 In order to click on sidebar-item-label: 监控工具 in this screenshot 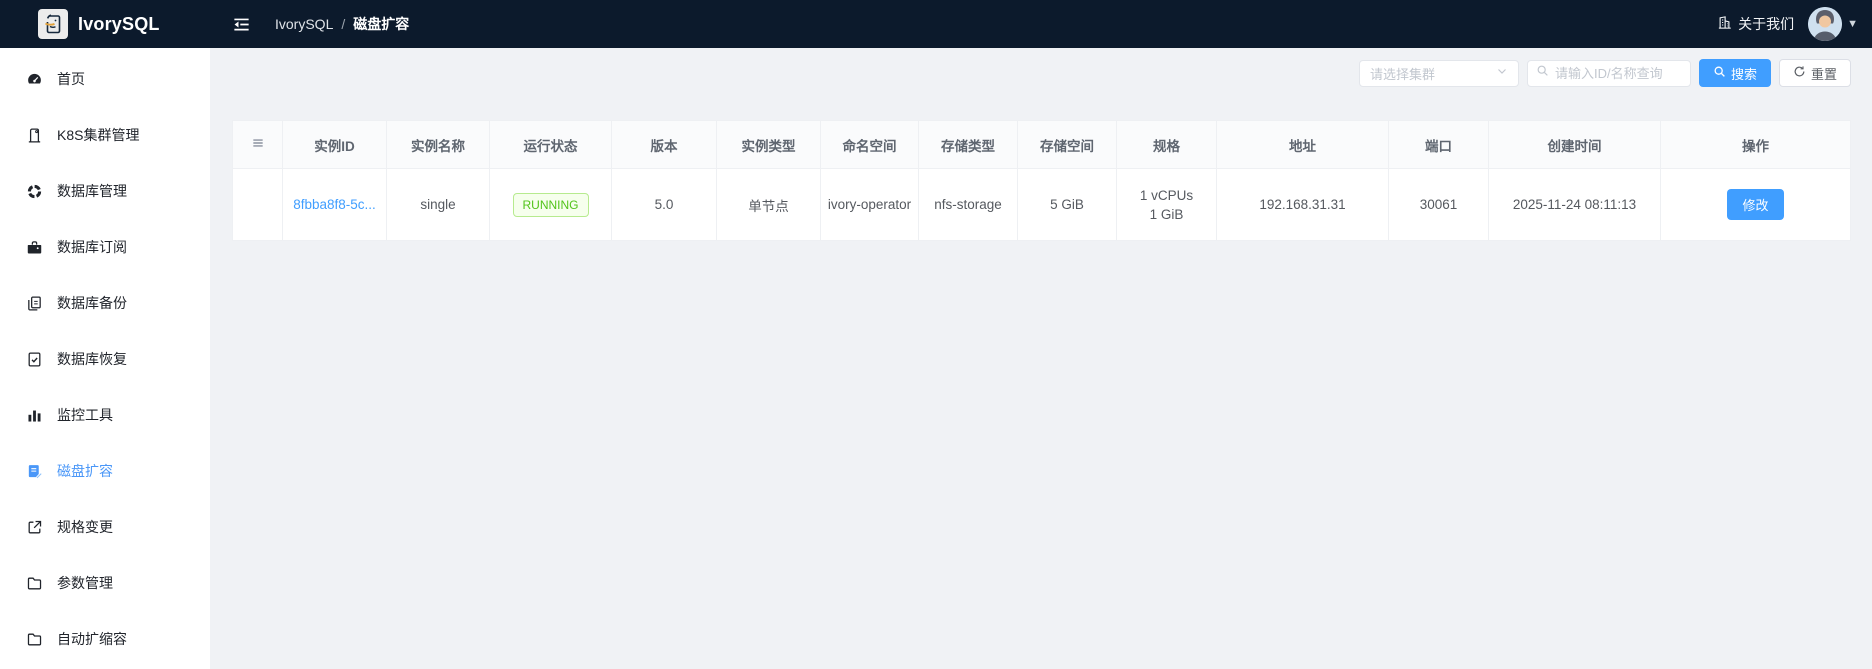, I will do `click(85, 415)`.